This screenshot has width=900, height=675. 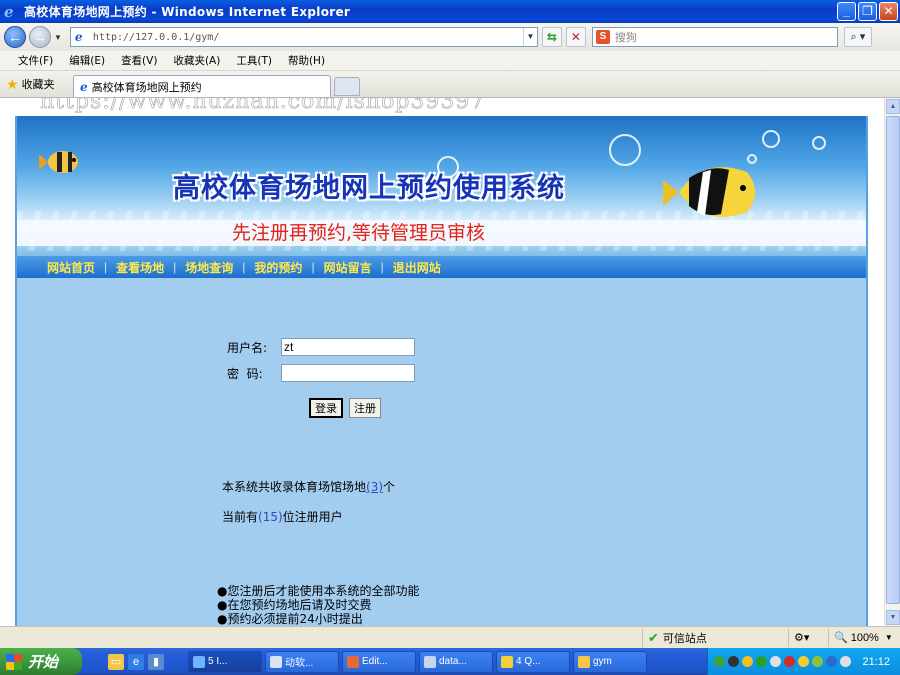 What do you see at coordinates (326, 408) in the screenshot?
I see `login-button: 登录` at bounding box center [326, 408].